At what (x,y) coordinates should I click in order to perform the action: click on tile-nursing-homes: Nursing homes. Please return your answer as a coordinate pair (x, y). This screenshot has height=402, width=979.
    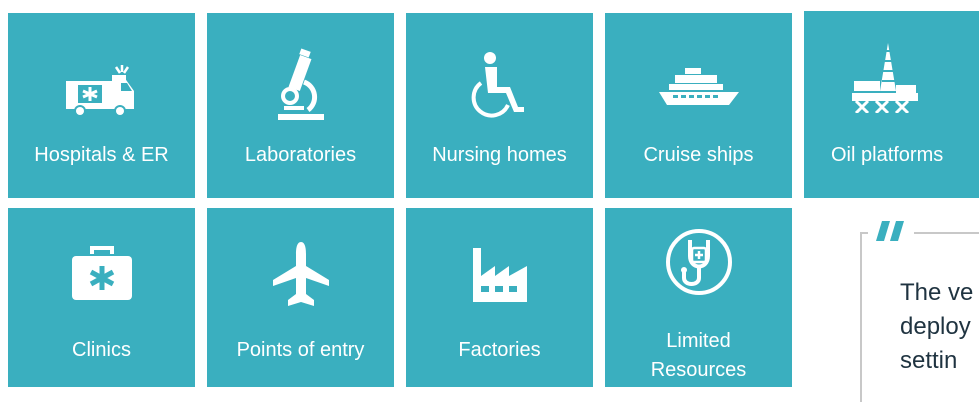
    Looking at the image, I should click on (499, 105).